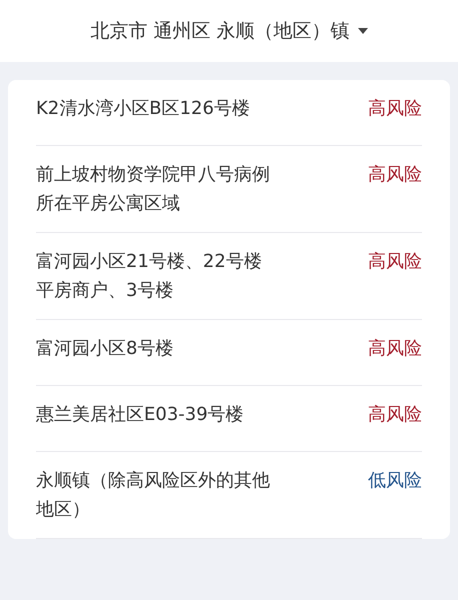  Describe the element at coordinates (143, 109) in the screenshot. I see `area-name: K2清水湾小区B区126号楼` at that location.